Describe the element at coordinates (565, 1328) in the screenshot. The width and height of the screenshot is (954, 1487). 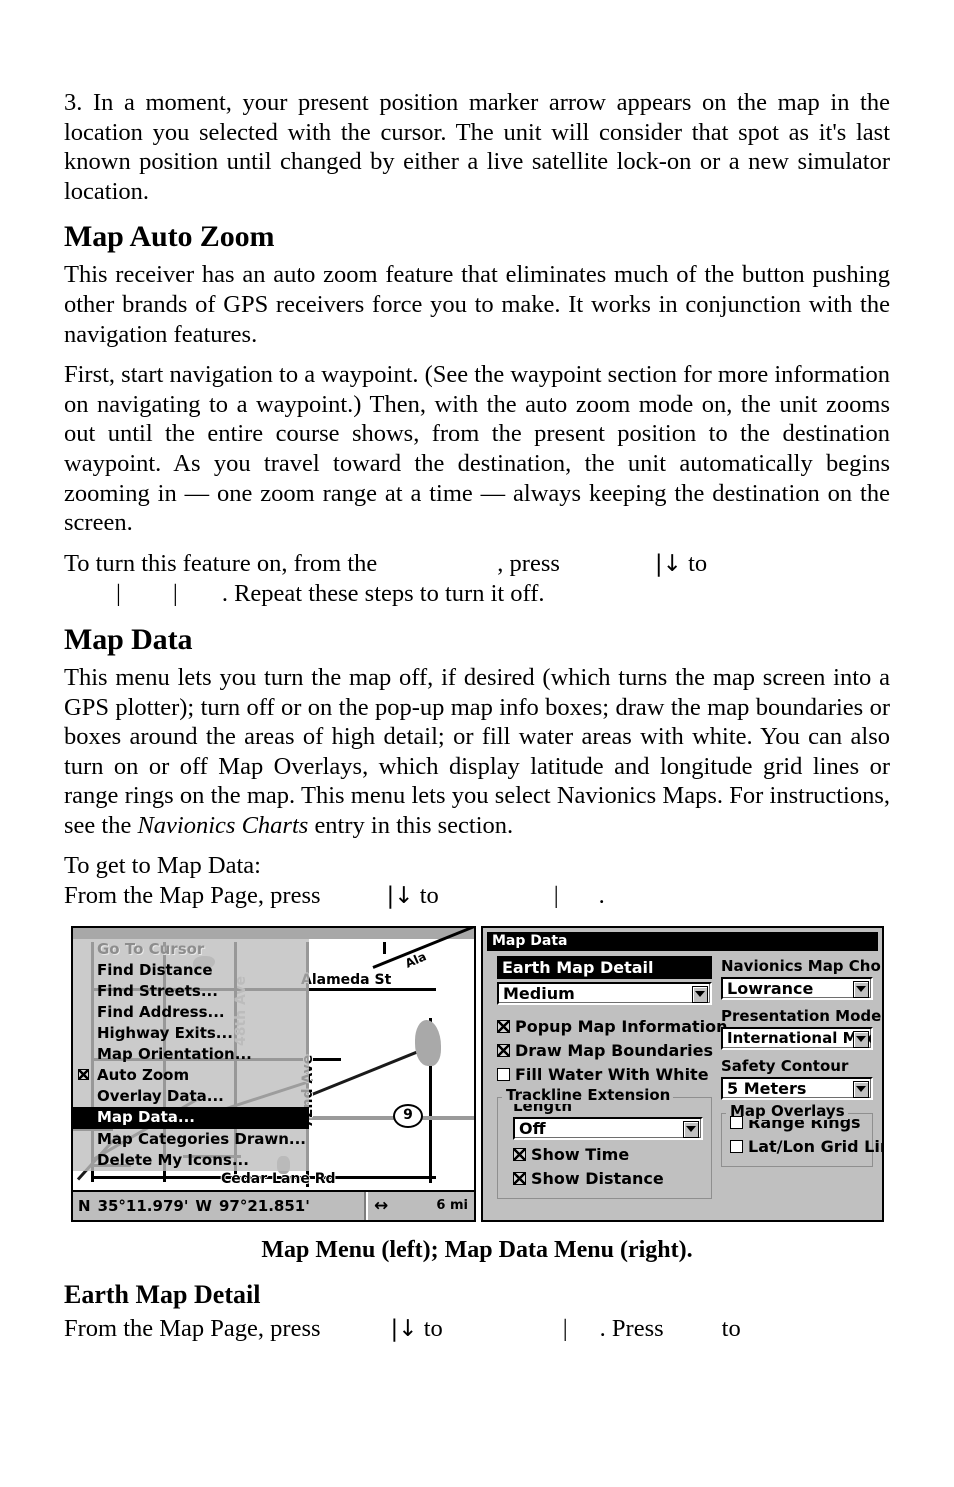
I see `instr-e-pipe: |` at that location.